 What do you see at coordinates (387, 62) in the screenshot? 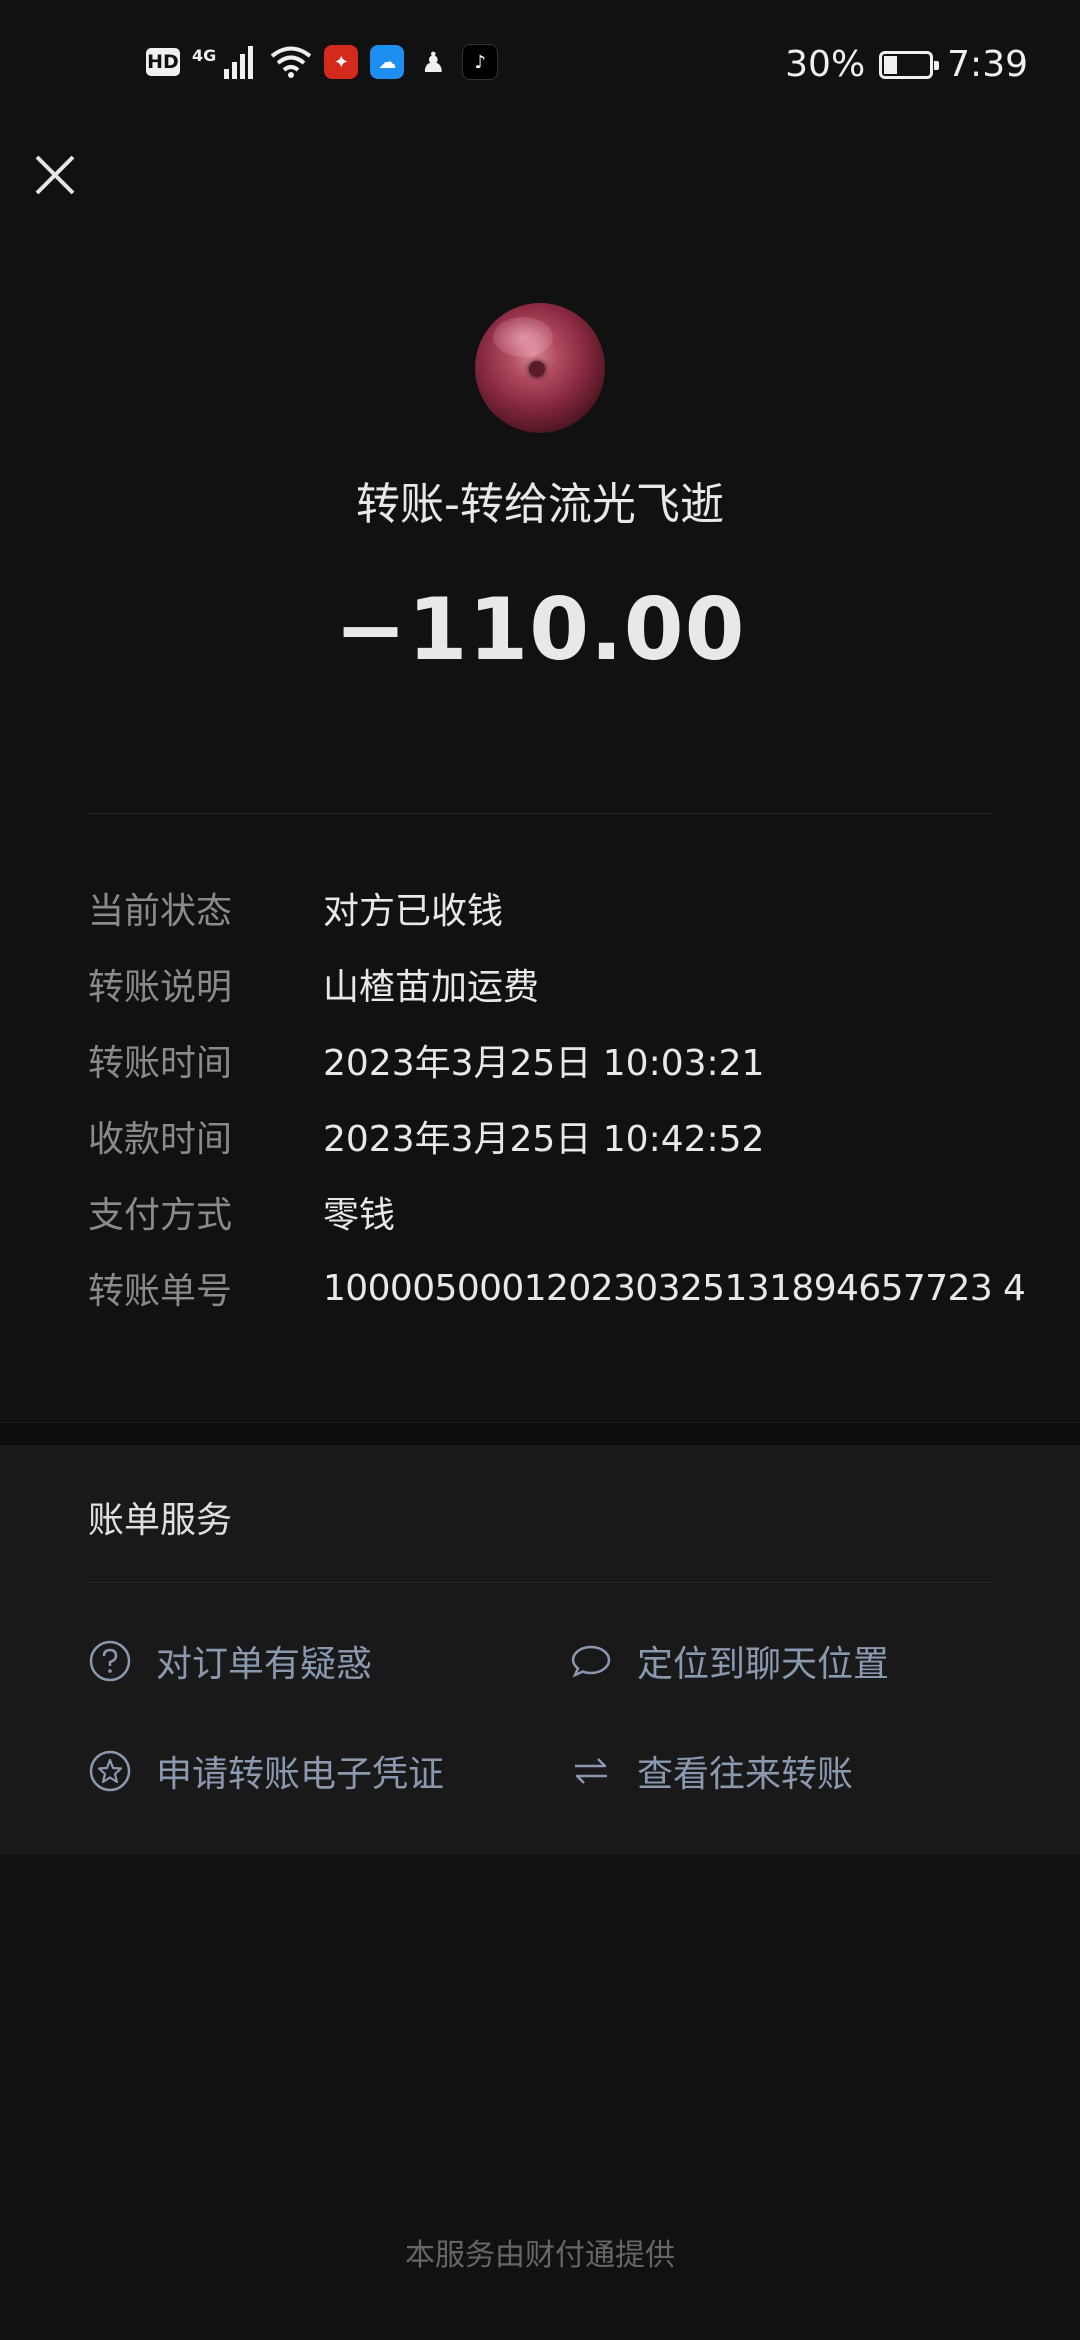
I see `weather-app-icon: ☁` at bounding box center [387, 62].